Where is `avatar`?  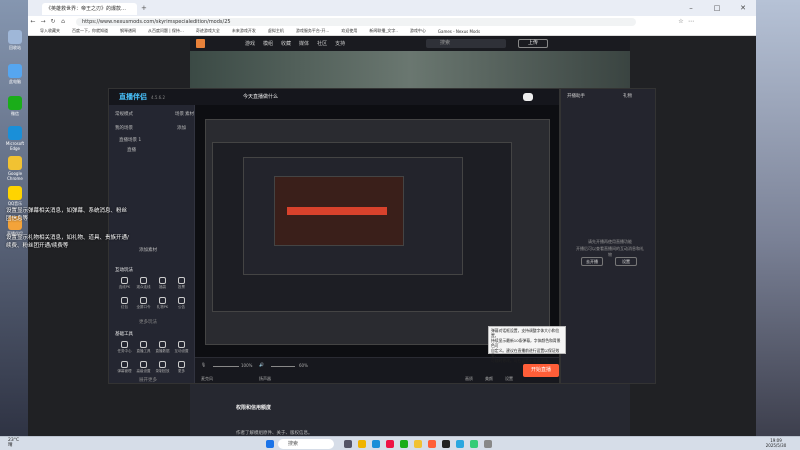 avatar is located at coordinates (528, 97).